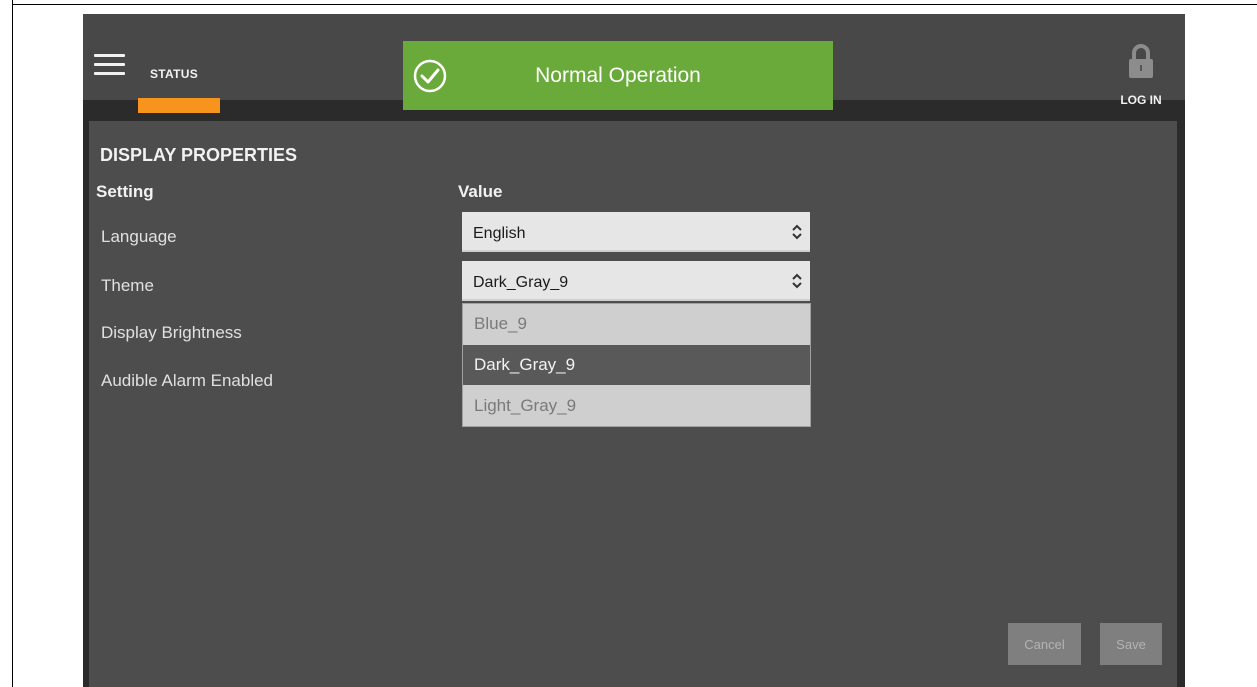  Describe the element at coordinates (480, 191) in the screenshot. I see `value-column-header: Value` at that location.